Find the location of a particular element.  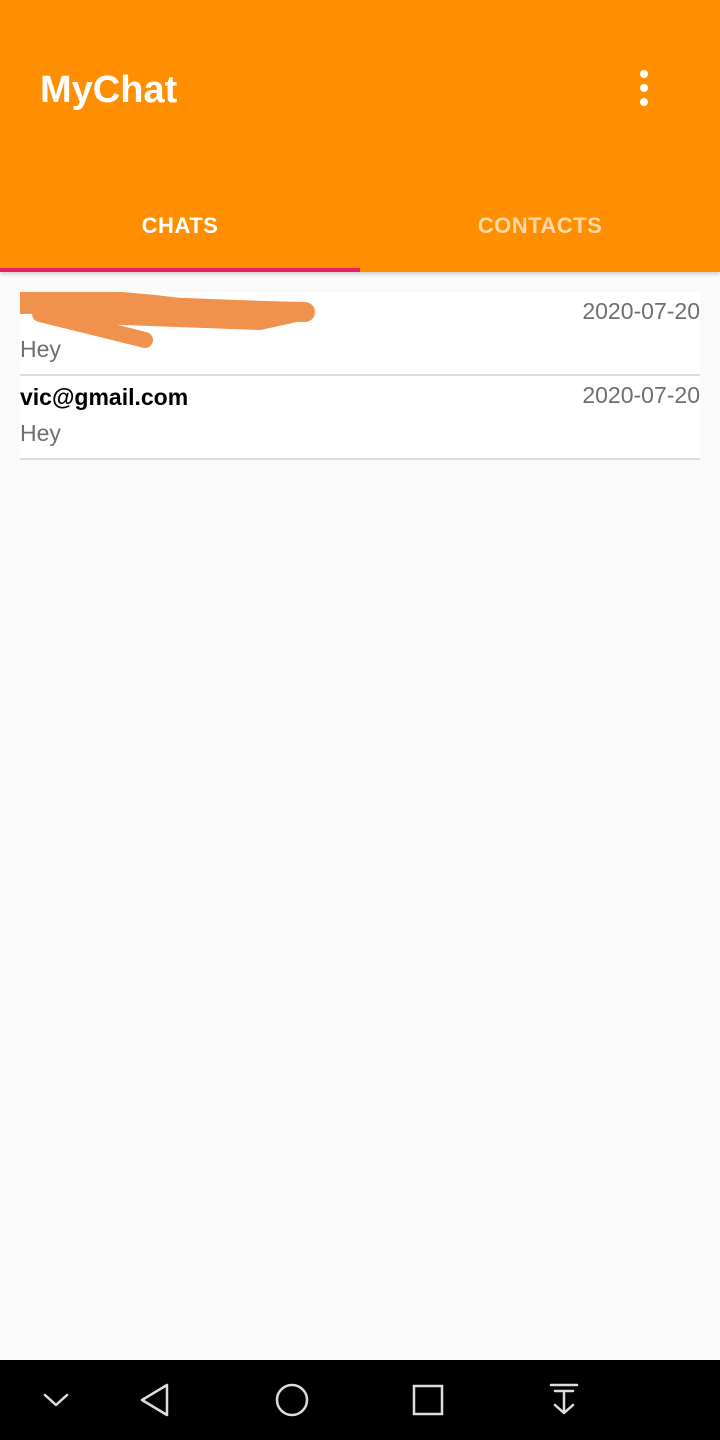

app-title: MyChat is located at coordinates (109, 90).